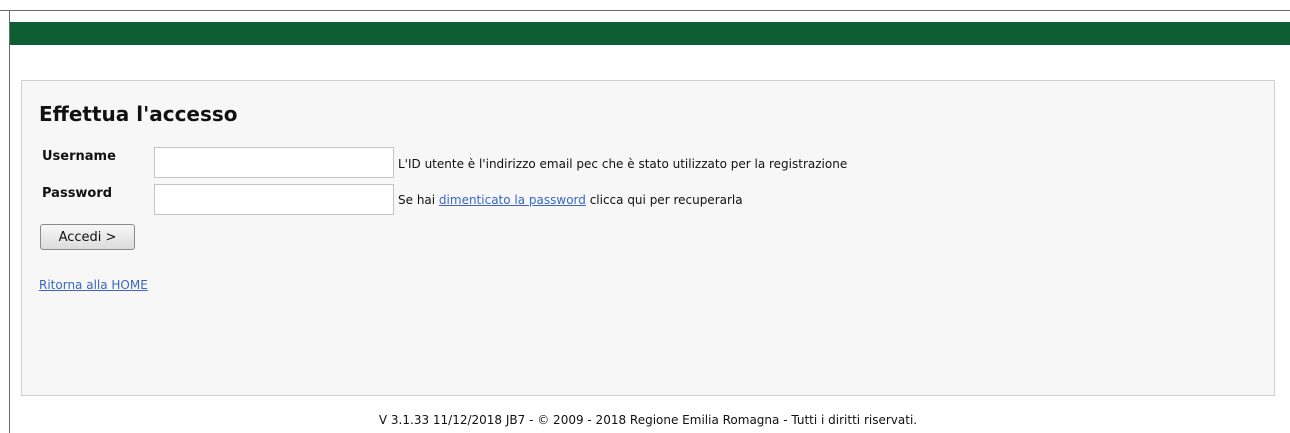  What do you see at coordinates (79, 156) in the screenshot?
I see `username-label: Username` at bounding box center [79, 156].